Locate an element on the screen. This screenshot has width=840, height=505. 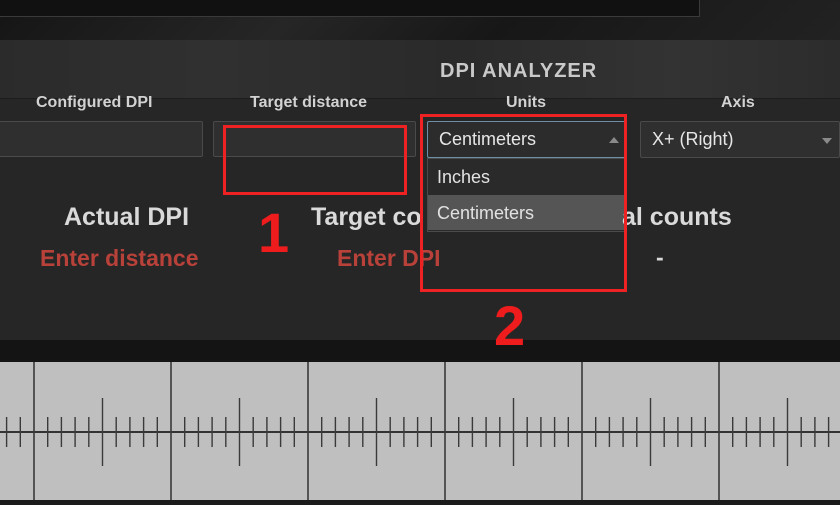
panel-title: DPI ANALYZER is located at coordinates (519, 71).